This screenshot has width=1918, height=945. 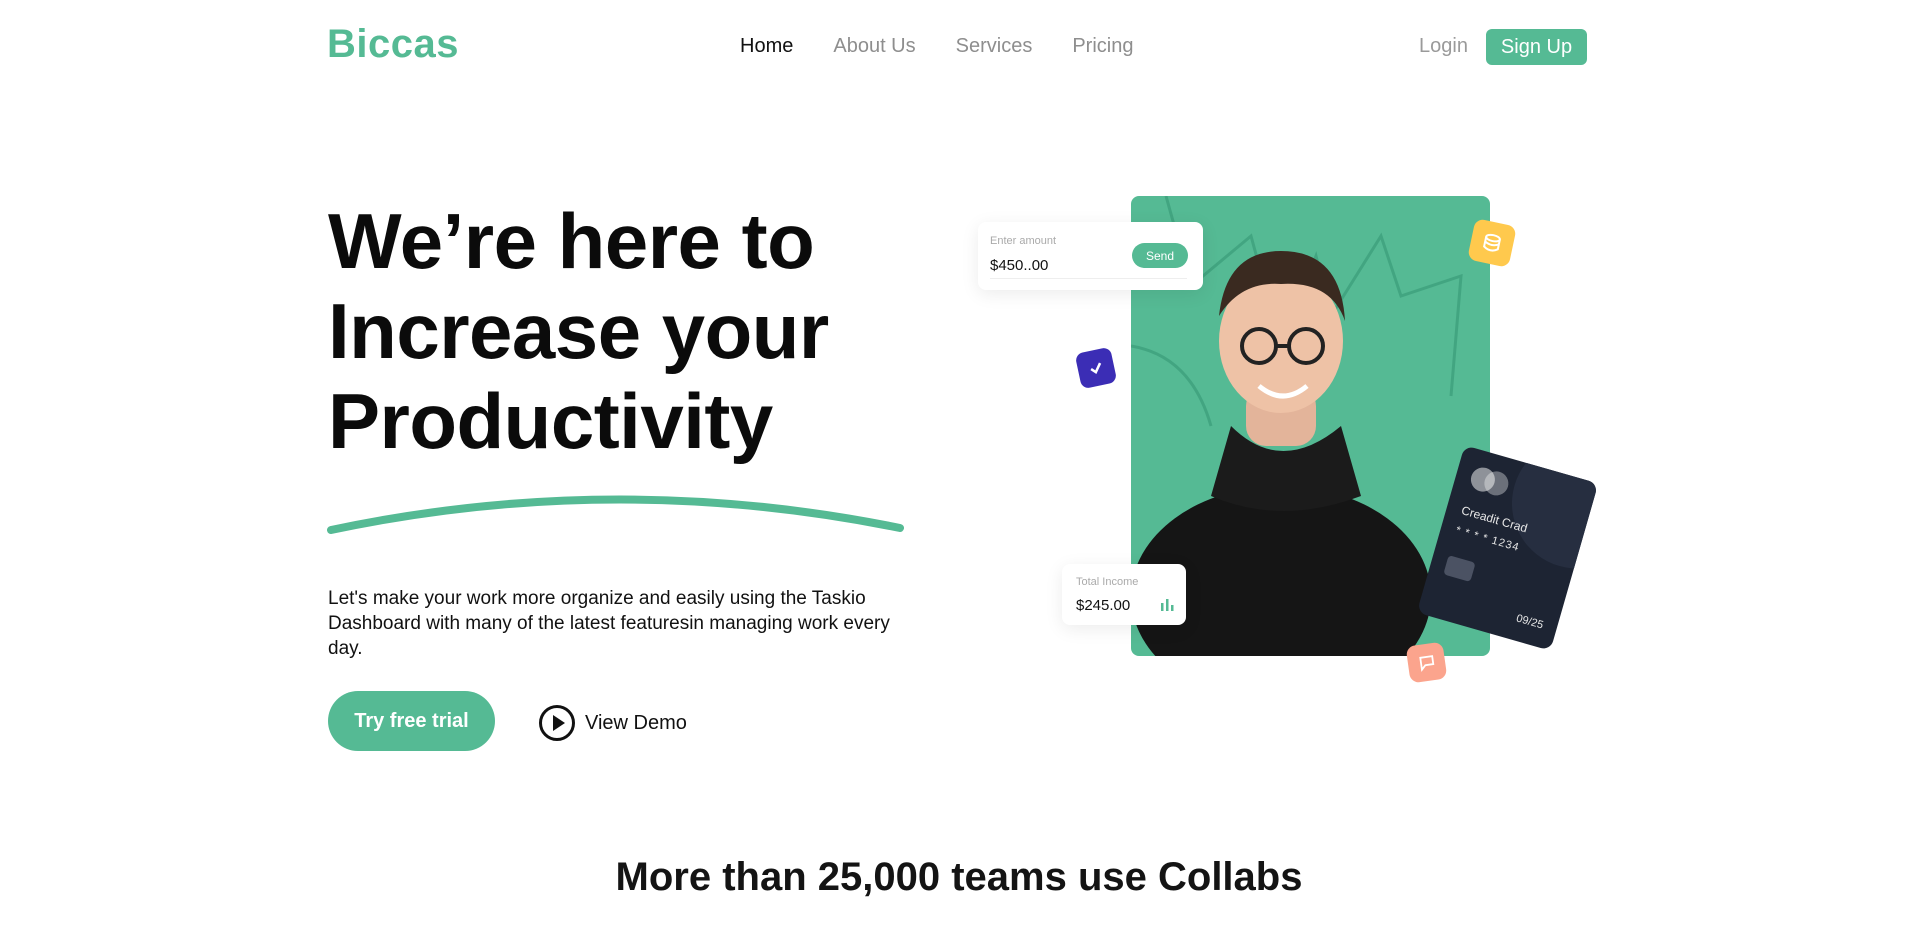 I want to click on view-demo-button: View Demo, so click(x=613, y=723).